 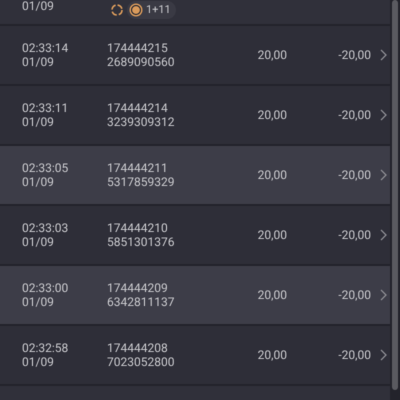 What do you see at coordinates (195, 175) in the screenshot?
I see `table-row: 02:33:05 01/09 174444211 5317859329 20,00 -20,00` at bounding box center [195, 175].